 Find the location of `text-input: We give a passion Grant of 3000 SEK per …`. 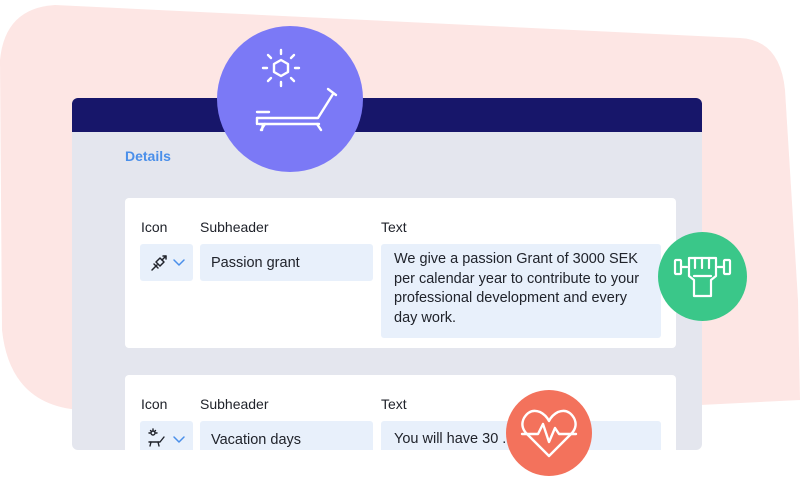

text-input: We give a passion Grant of 3000 SEK per … is located at coordinates (521, 291).